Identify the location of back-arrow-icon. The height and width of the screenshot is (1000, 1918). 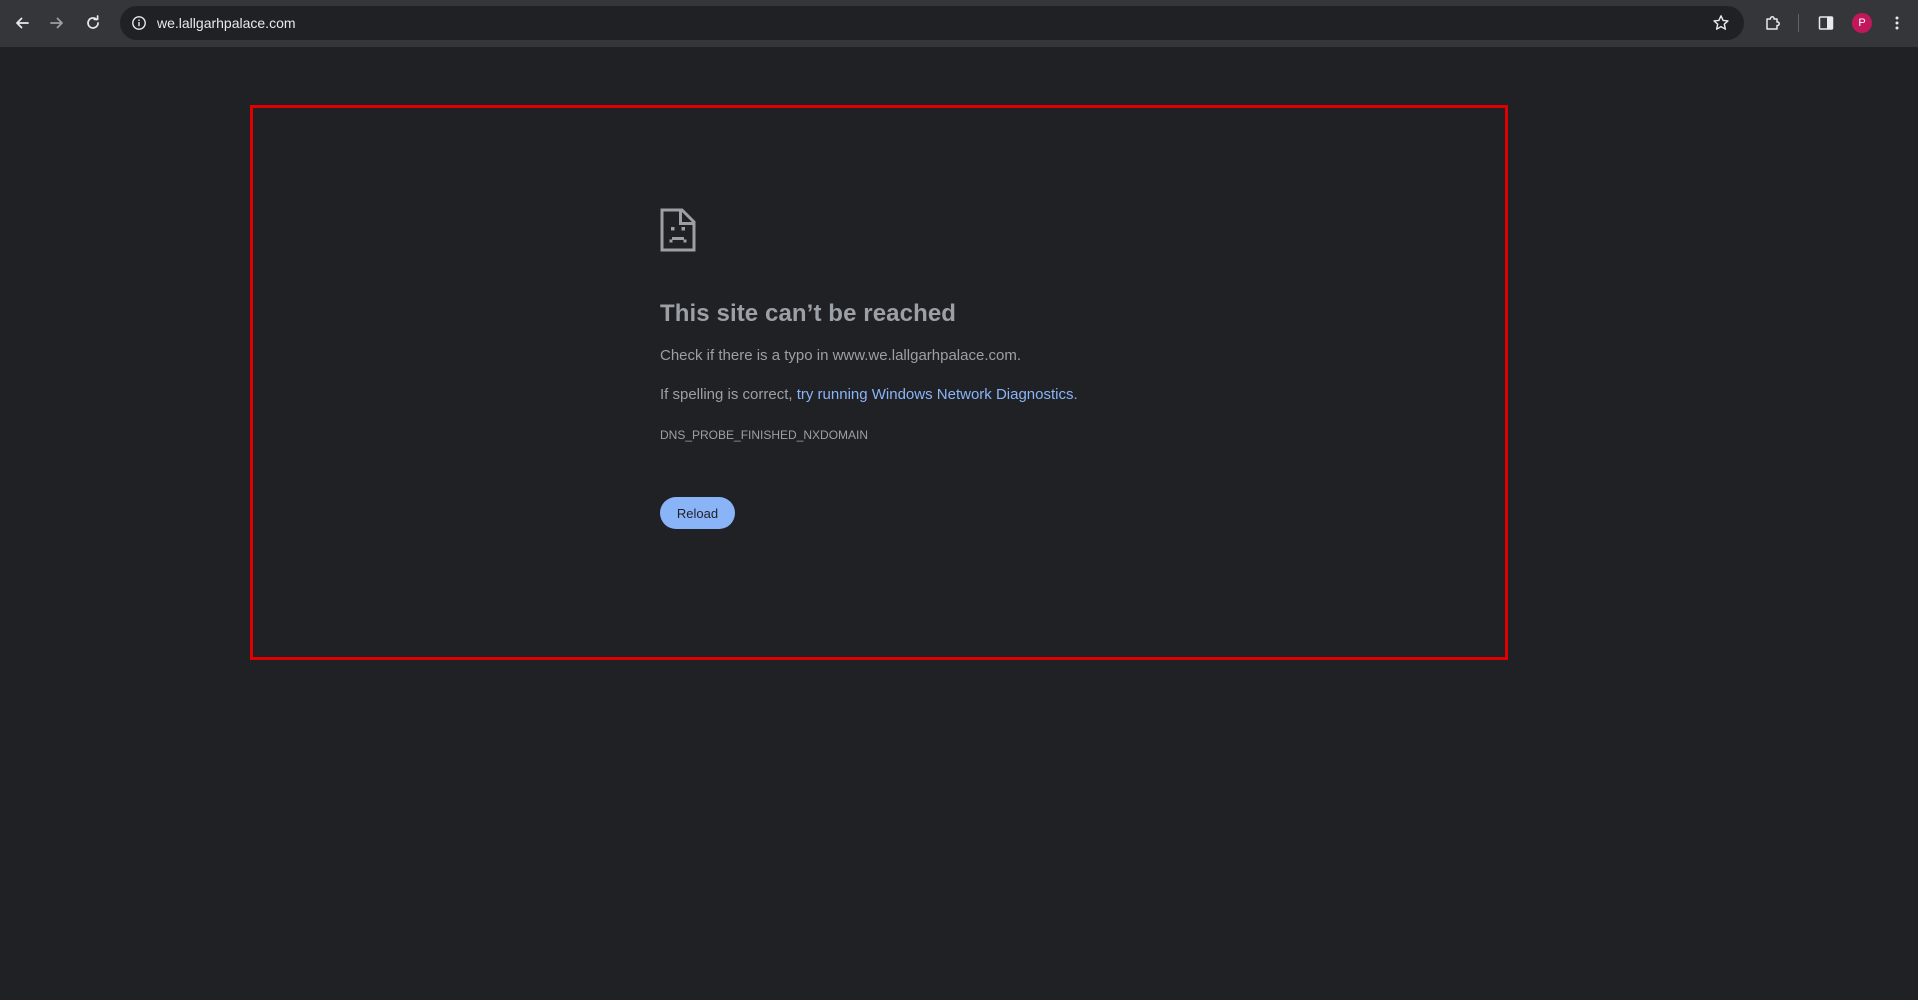
(22, 23).